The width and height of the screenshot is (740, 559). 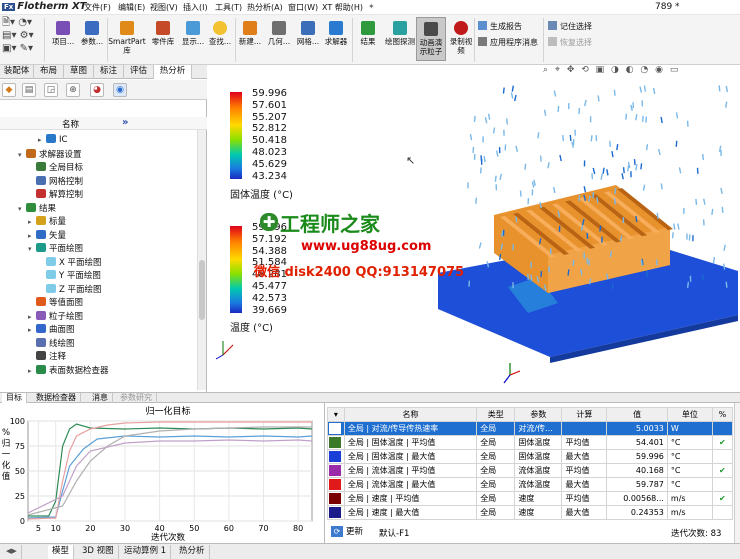 I want to click on remember-selection-button: 记住选择, so click(x=570, y=26).